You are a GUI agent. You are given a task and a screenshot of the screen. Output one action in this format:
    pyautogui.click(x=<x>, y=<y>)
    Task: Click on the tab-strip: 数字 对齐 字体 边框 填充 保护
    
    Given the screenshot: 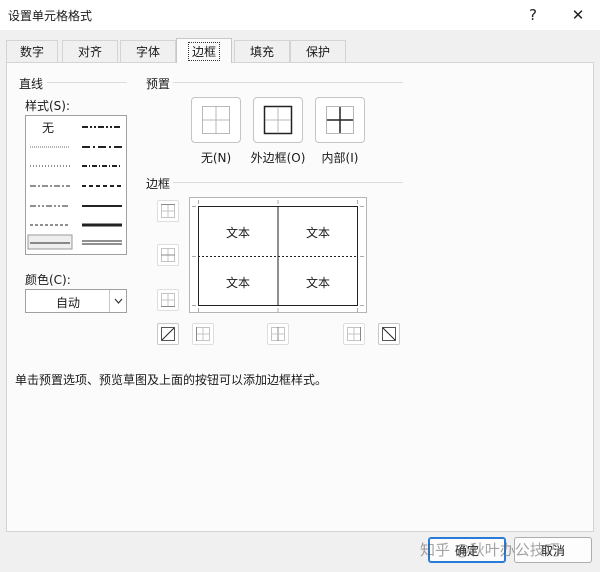 What is the action you would take?
    pyautogui.click(x=300, y=50)
    